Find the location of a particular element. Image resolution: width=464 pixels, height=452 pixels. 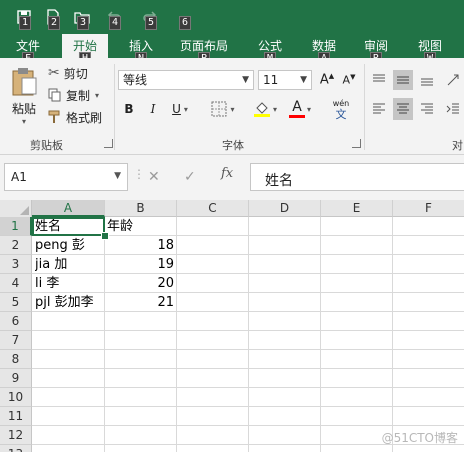

cell-b1: 年龄 is located at coordinates (141, 226).